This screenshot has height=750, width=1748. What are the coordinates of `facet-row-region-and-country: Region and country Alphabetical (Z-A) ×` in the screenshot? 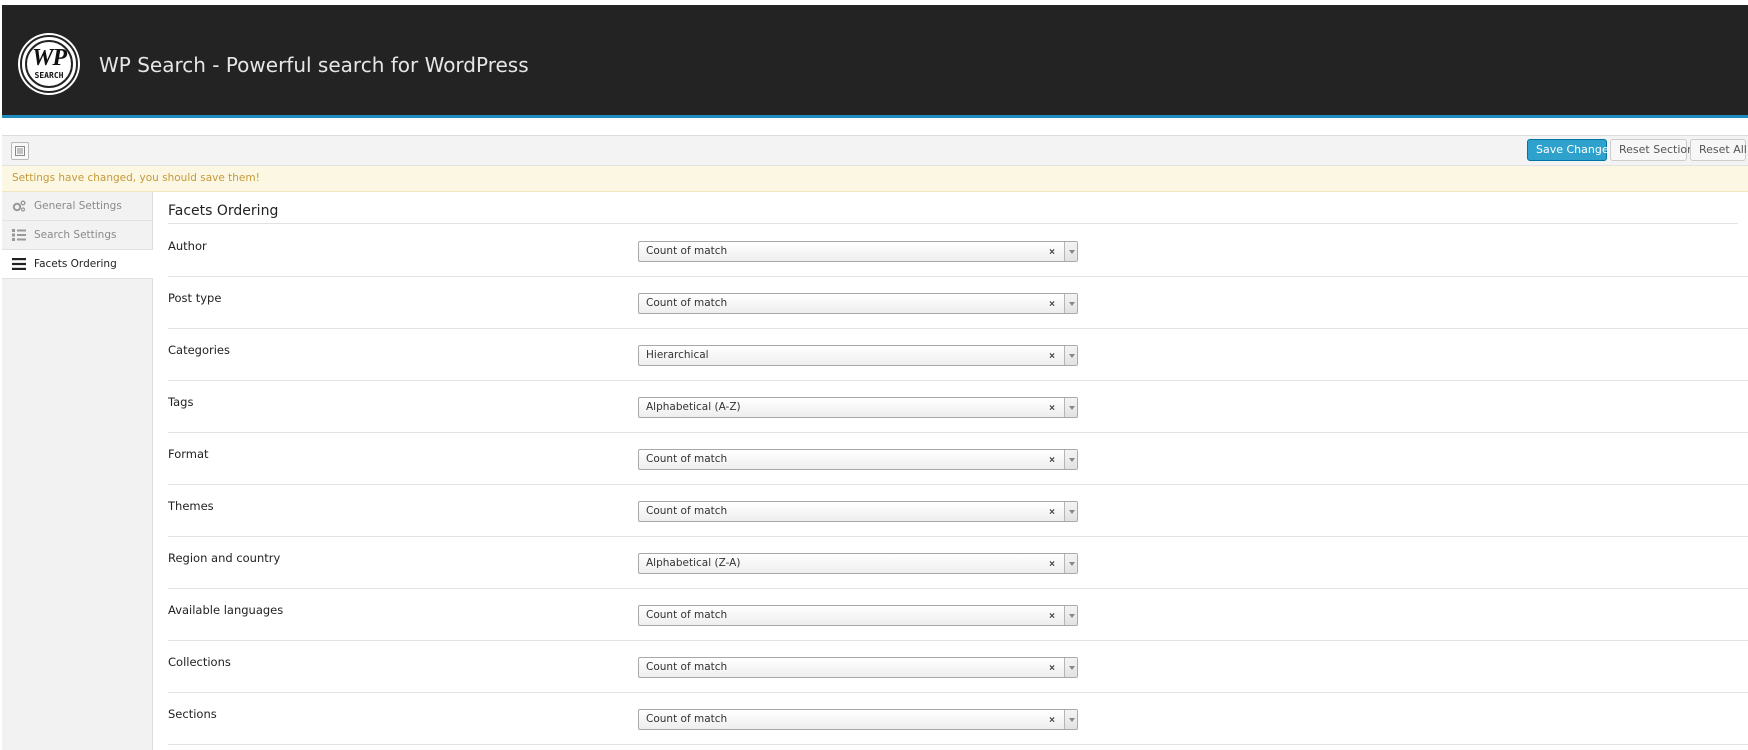 It's located at (958, 563).